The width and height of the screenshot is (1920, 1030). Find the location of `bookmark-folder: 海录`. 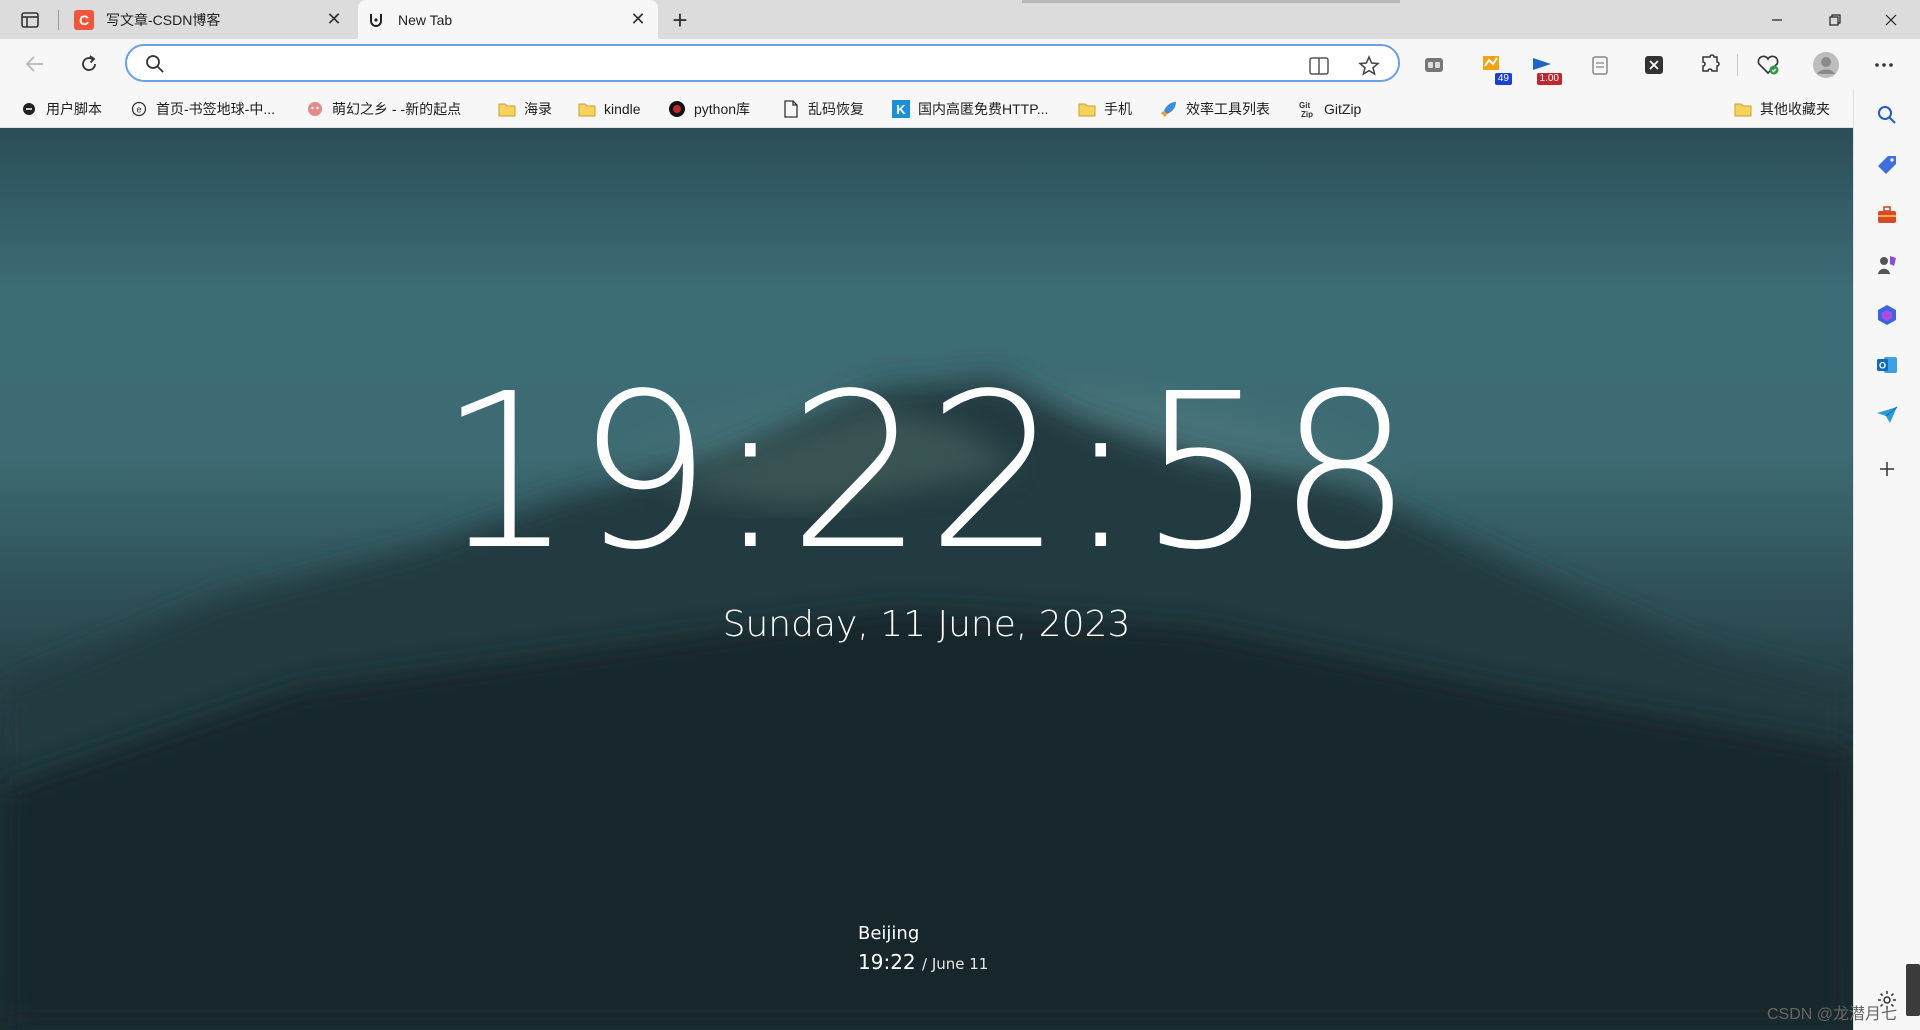

bookmark-folder: 海录 is located at coordinates (525, 109).